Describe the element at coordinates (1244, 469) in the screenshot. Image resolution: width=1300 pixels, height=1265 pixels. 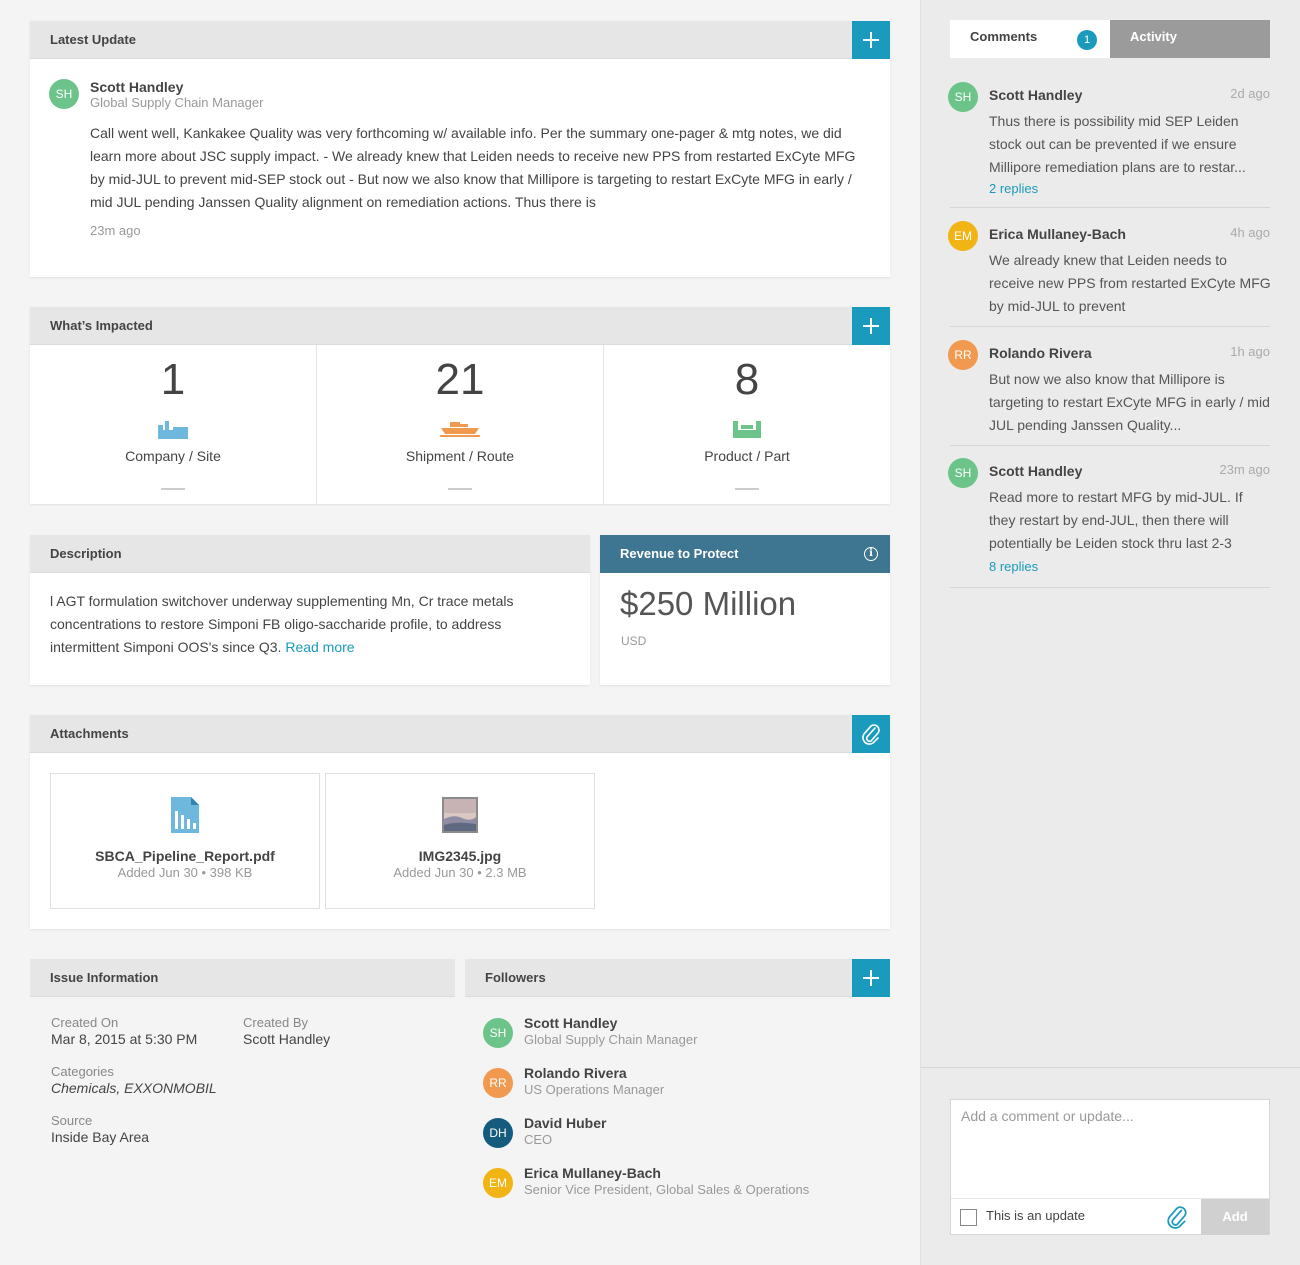
I see `comment-time: 23m ago` at that location.